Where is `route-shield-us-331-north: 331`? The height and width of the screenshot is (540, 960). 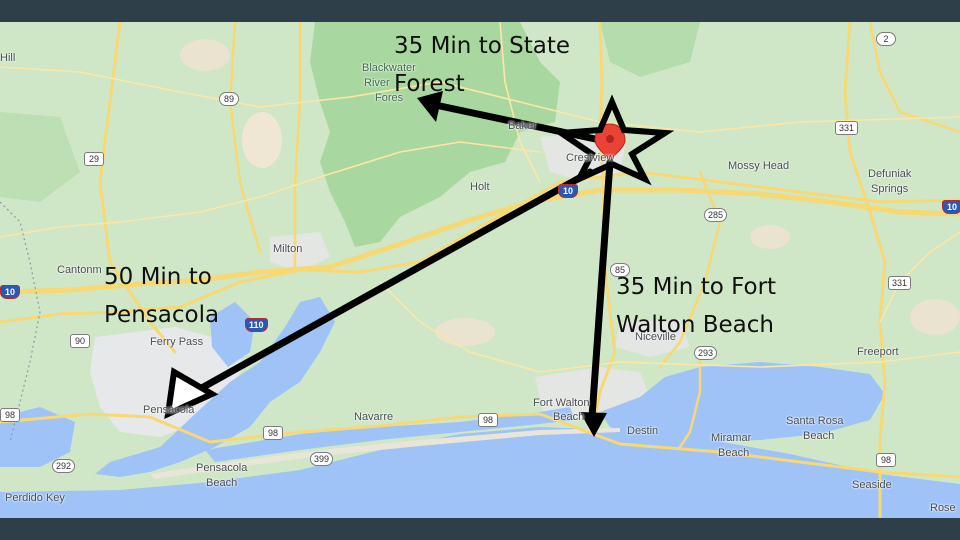 route-shield-us-331-north: 331 is located at coordinates (847, 128).